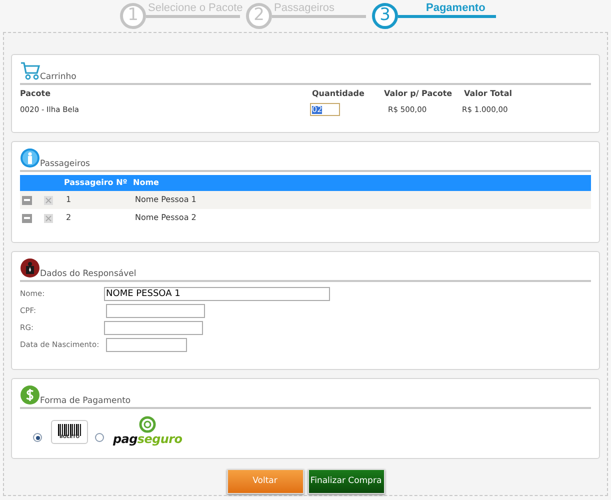 Image resolution: width=611 pixels, height=500 pixels. I want to click on column-header: Passageiro Nº, so click(96, 183).